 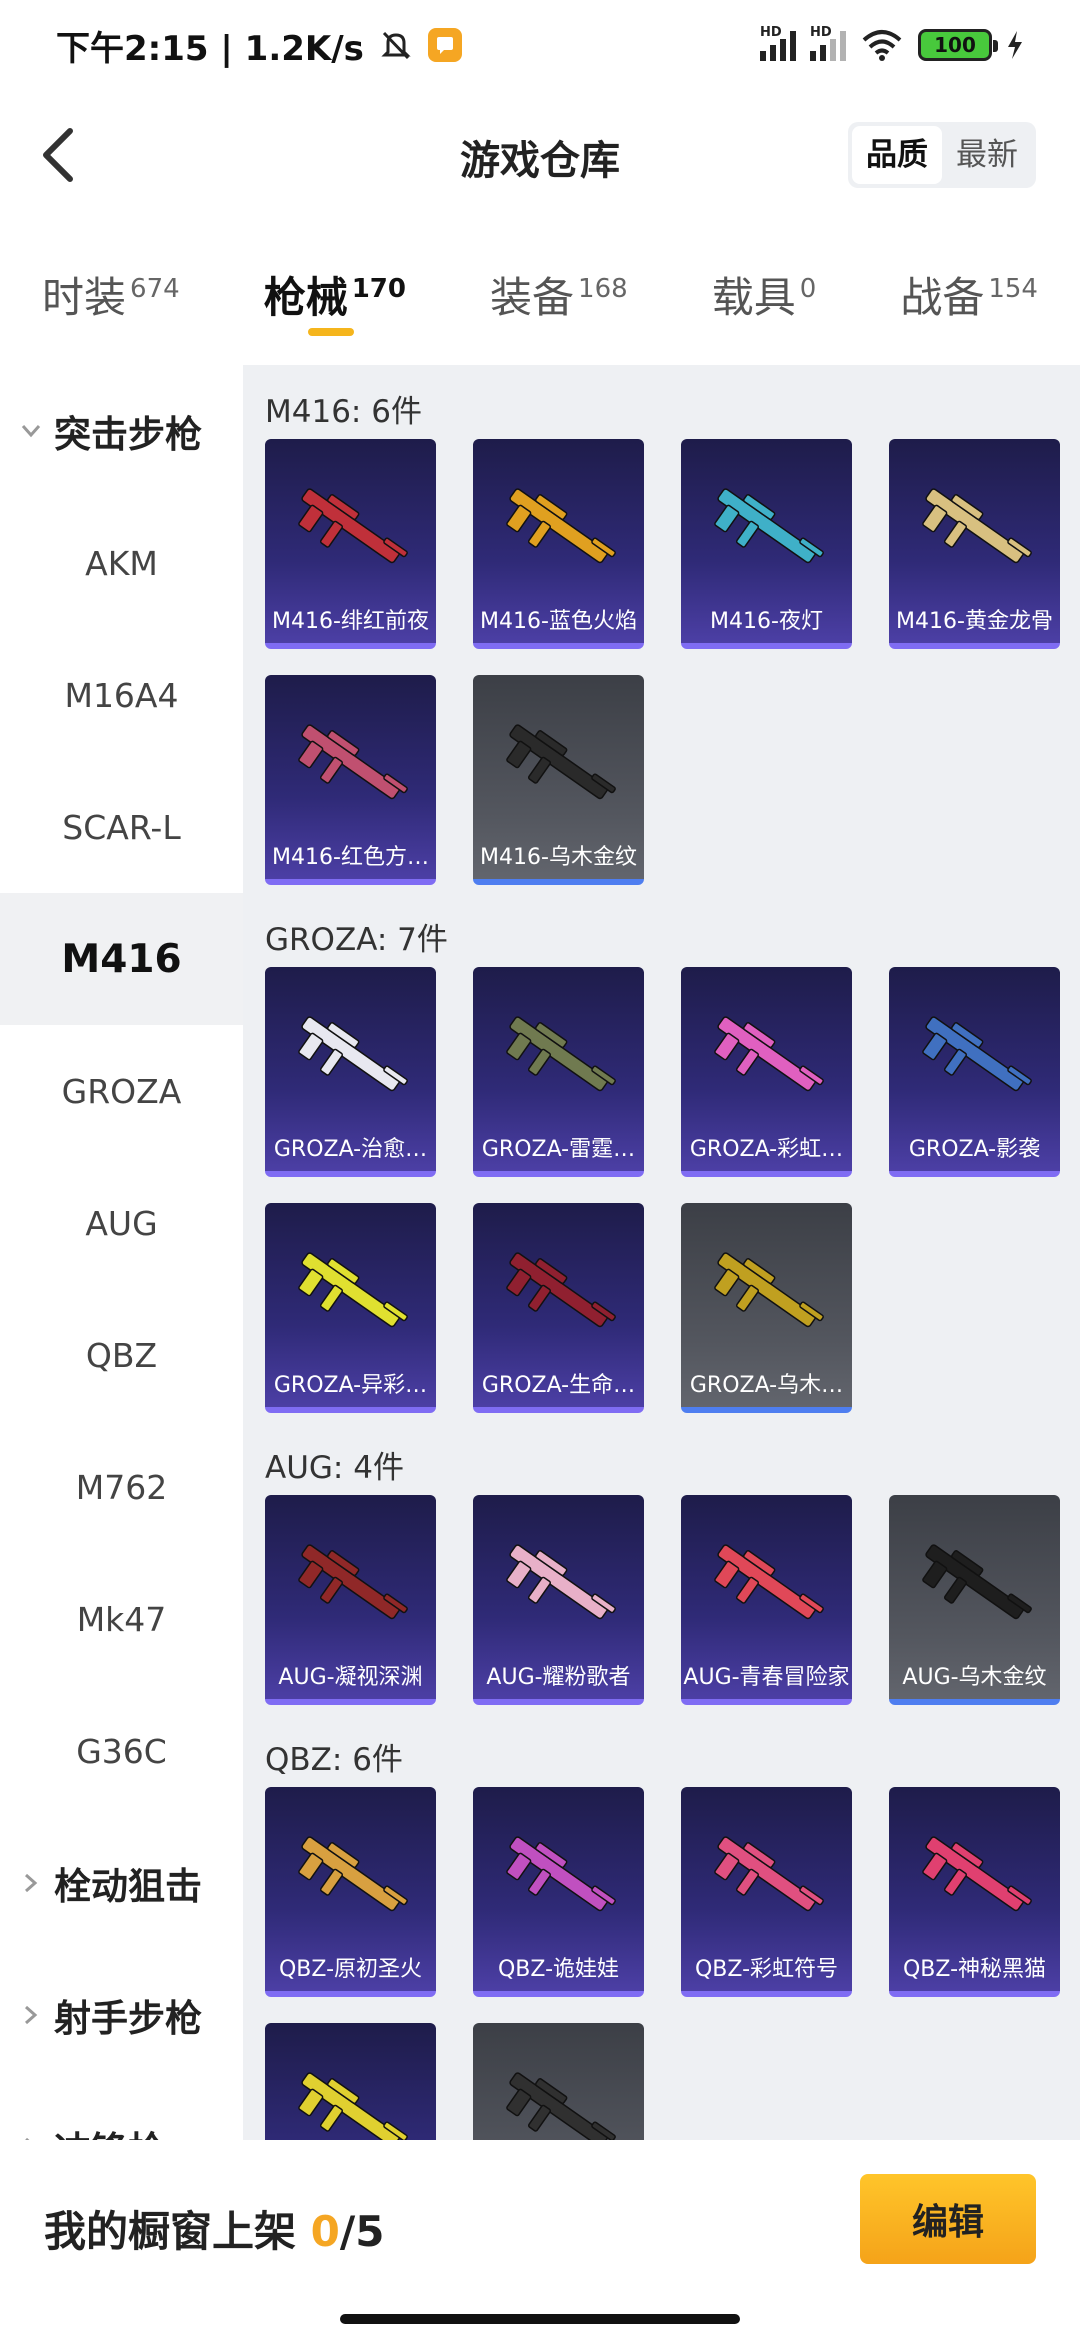 What do you see at coordinates (128, 1886) in the screenshot?
I see `sidebar-group-label: 栓动狙击` at bounding box center [128, 1886].